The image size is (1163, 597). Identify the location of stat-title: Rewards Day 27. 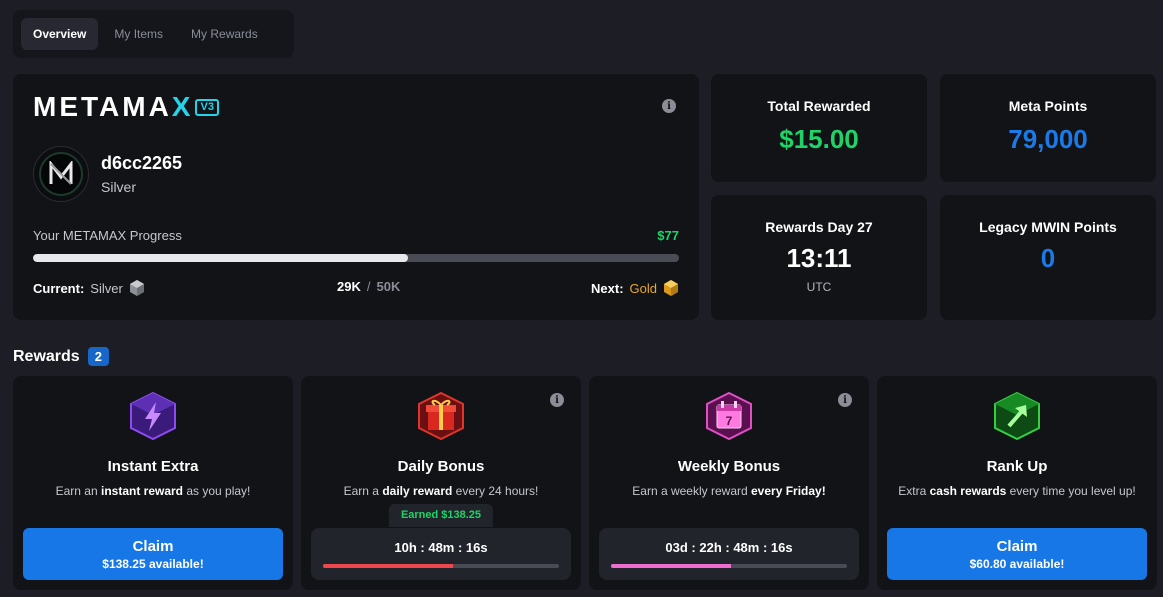
(819, 227).